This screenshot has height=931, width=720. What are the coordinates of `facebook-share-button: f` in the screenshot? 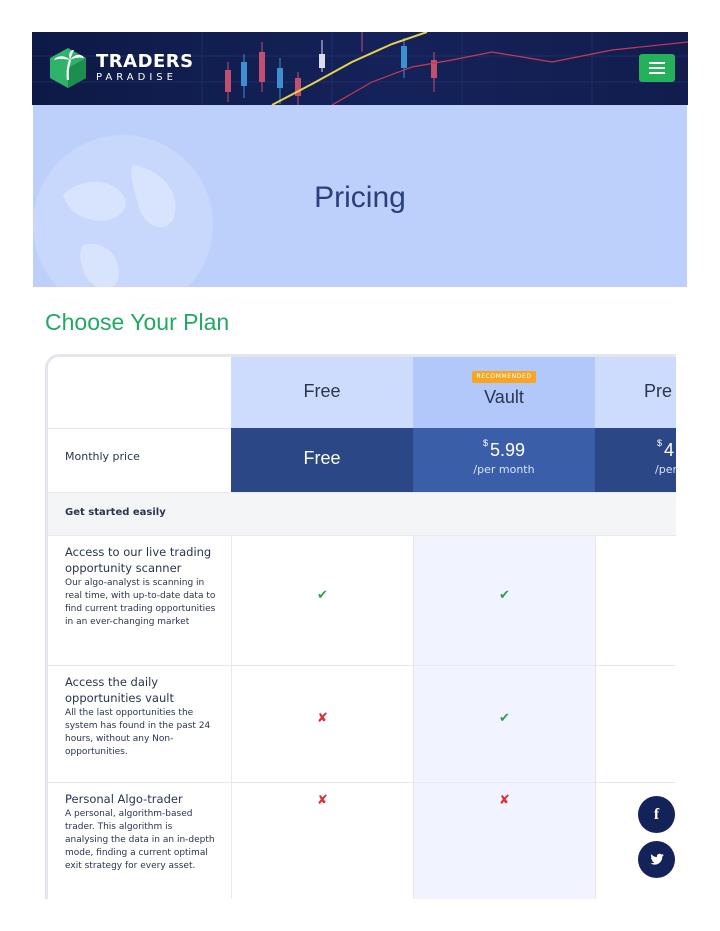 It's located at (656, 814).